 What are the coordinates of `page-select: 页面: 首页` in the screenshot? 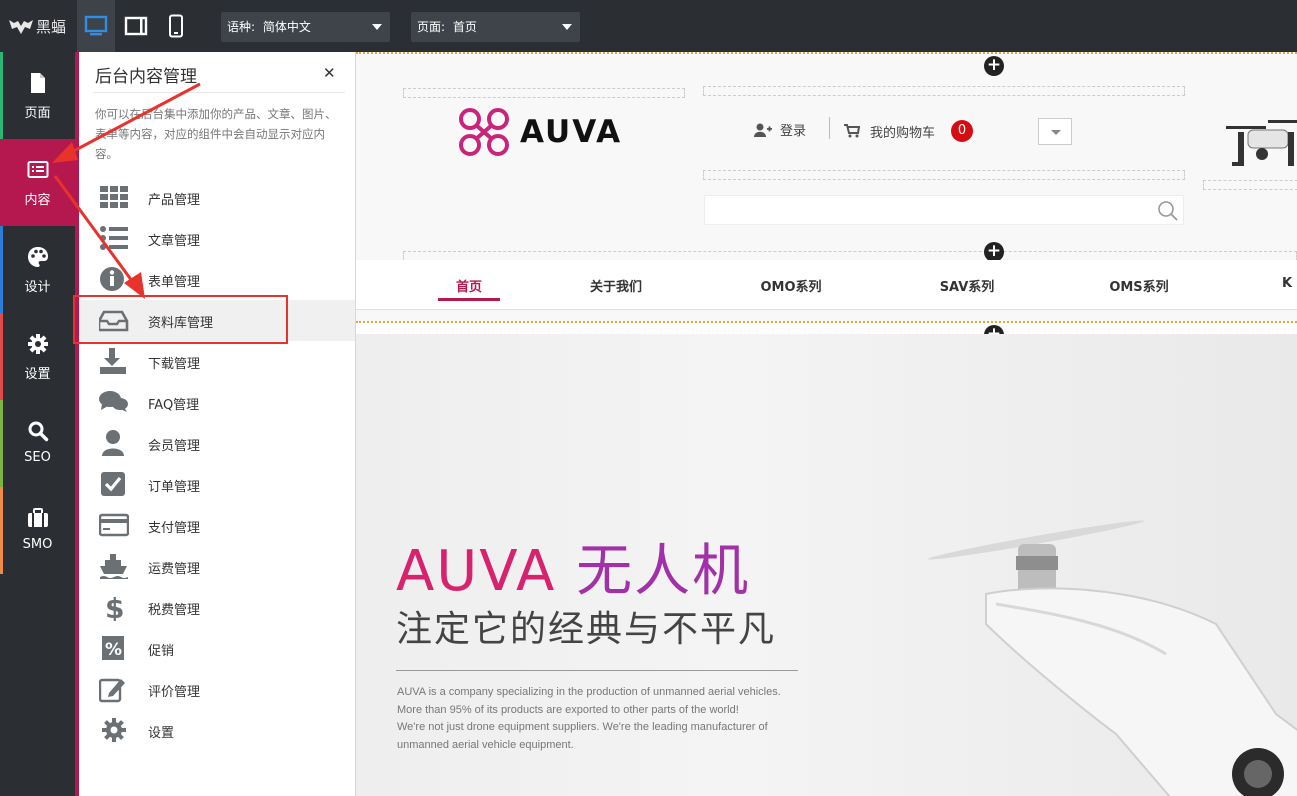 It's located at (495, 27).